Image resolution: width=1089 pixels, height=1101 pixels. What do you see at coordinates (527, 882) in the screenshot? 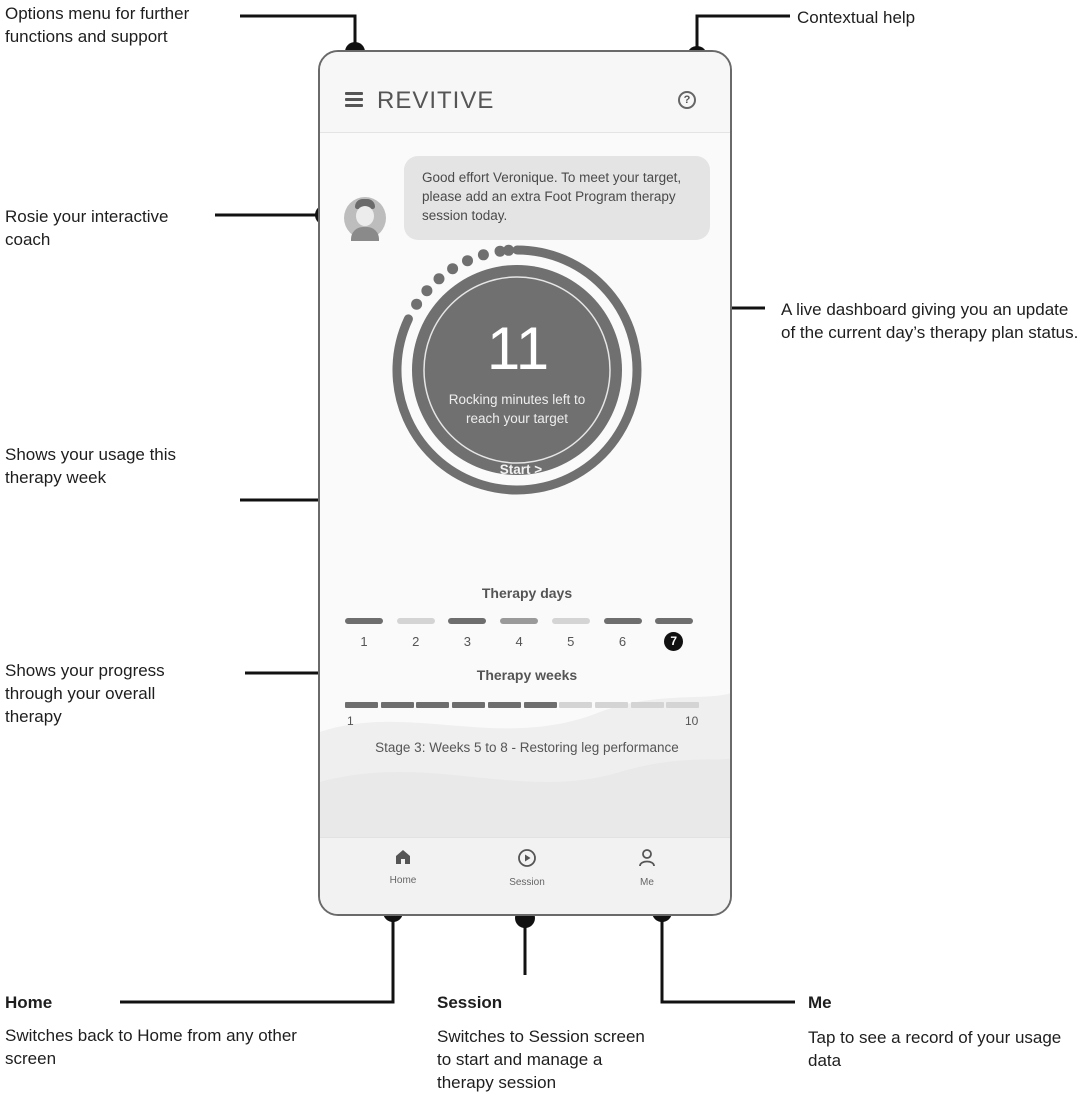
I see `nav-session-label: Session` at bounding box center [527, 882].